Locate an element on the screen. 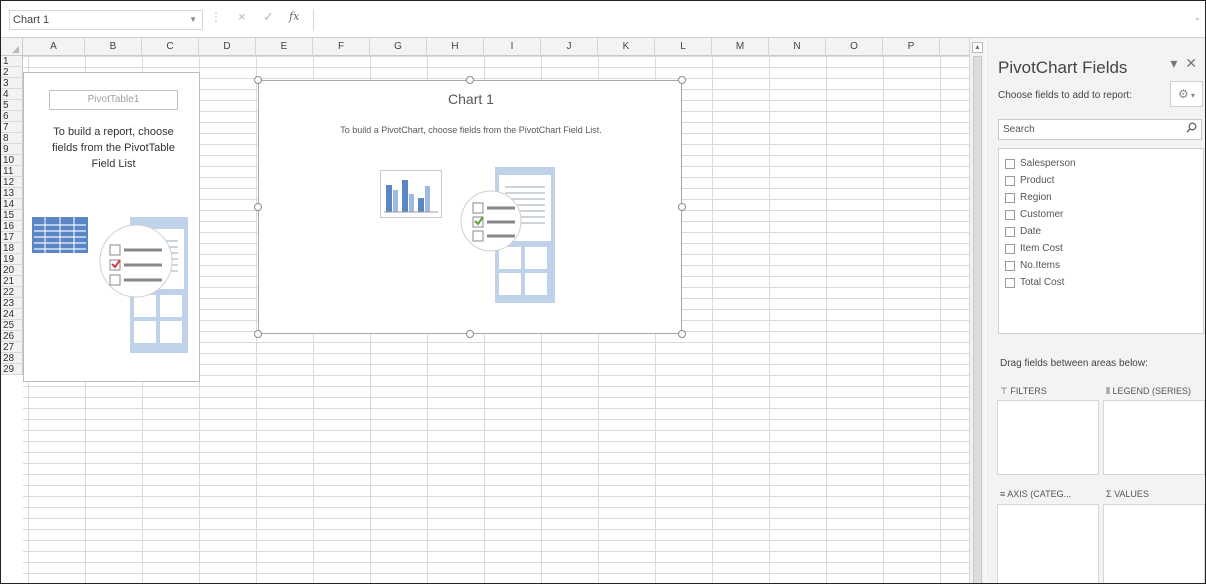 The width and height of the screenshot is (1206, 584). column-header: M is located at coordinates (740, 47).